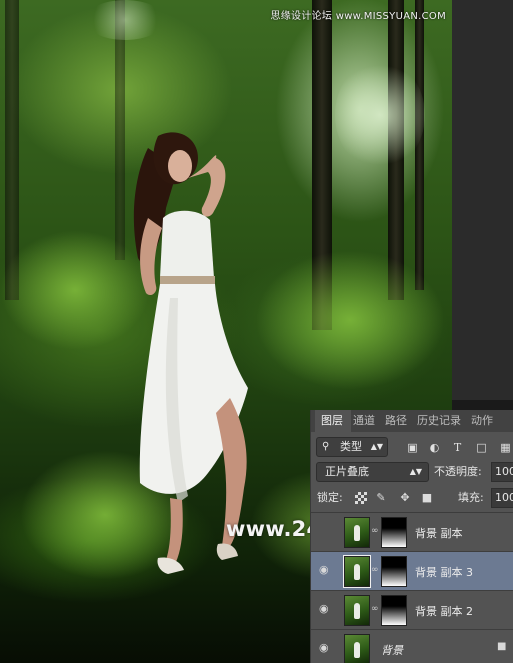 The width and height of the screenshot is (513, 663). What do you see at coordinates (439, 533) in the screenshot?
I see `layer-name: 背景 副本` at bounding box center [439, 533].